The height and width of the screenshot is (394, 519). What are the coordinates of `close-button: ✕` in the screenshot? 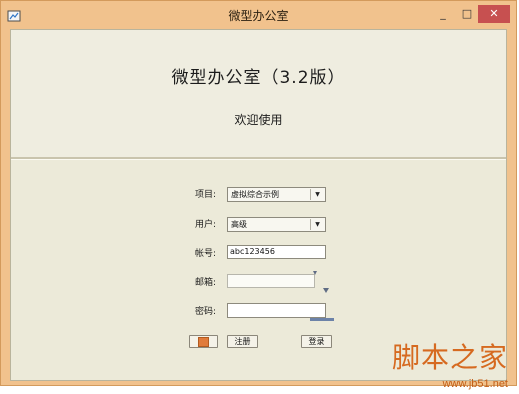 It's located at (494, 14).